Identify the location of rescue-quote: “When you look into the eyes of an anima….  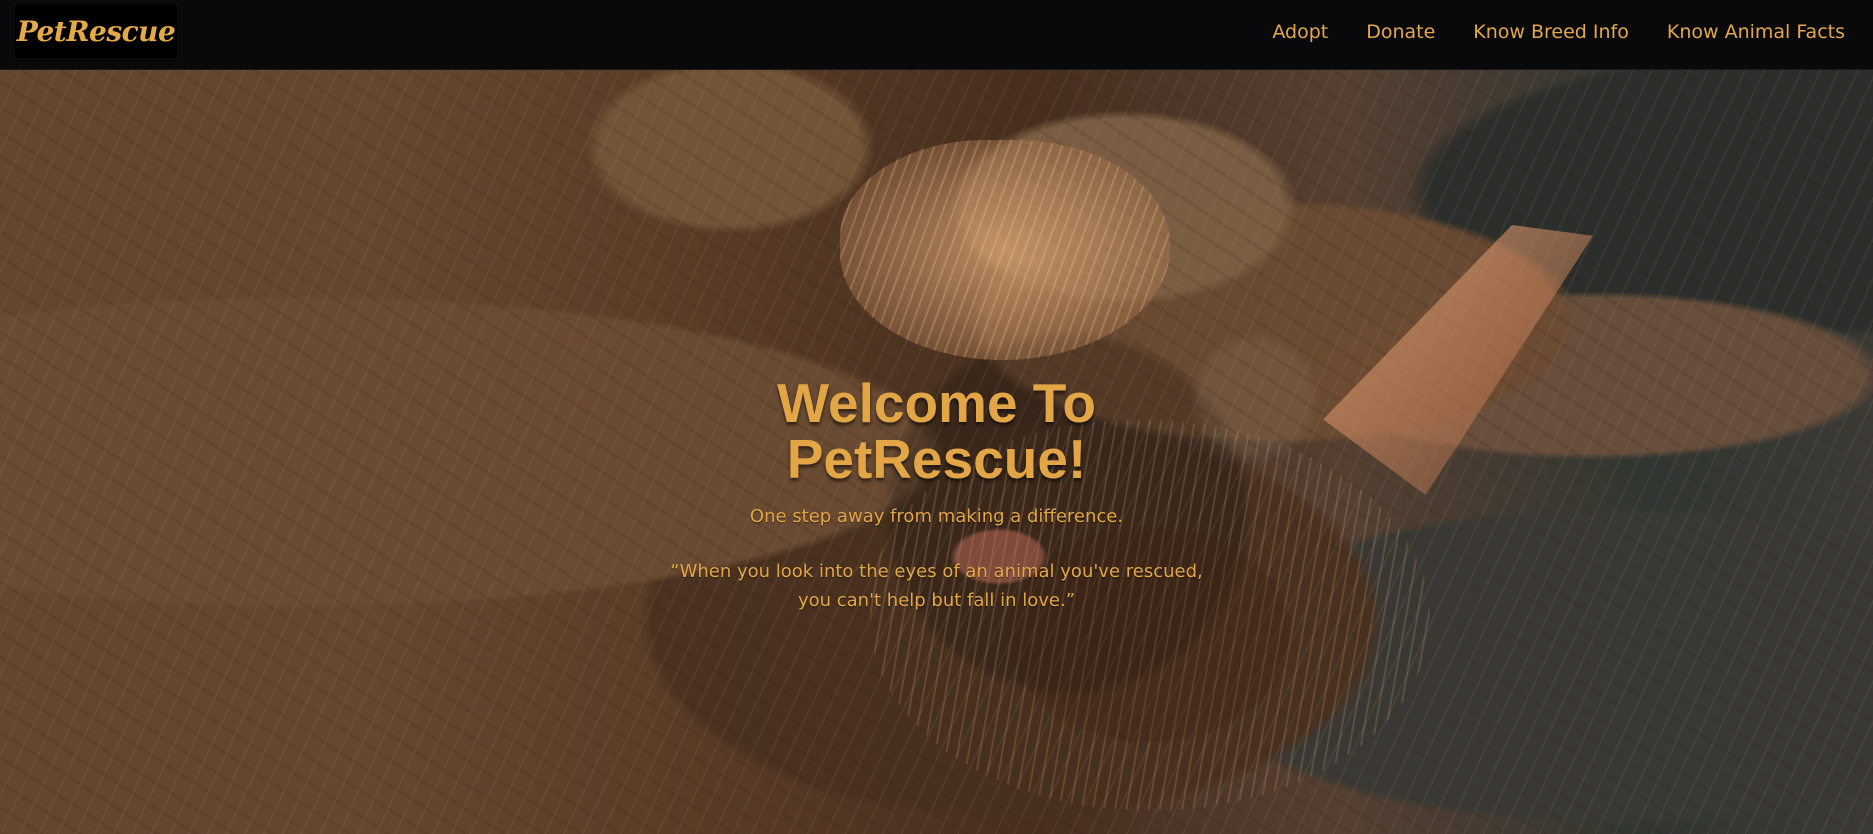
(936, 586).